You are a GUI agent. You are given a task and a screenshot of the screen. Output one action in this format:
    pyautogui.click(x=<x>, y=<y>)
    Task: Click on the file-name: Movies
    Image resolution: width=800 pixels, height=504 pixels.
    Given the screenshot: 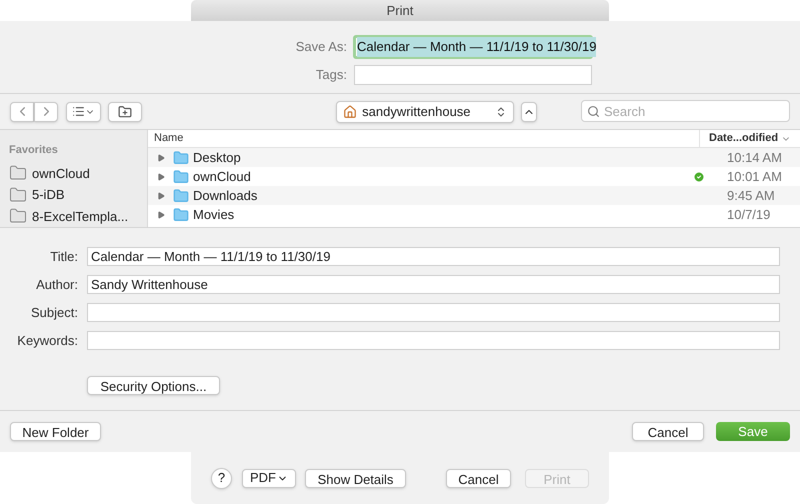 What is the action you would take?
    pyautogui.click(x=214, y=215)
    